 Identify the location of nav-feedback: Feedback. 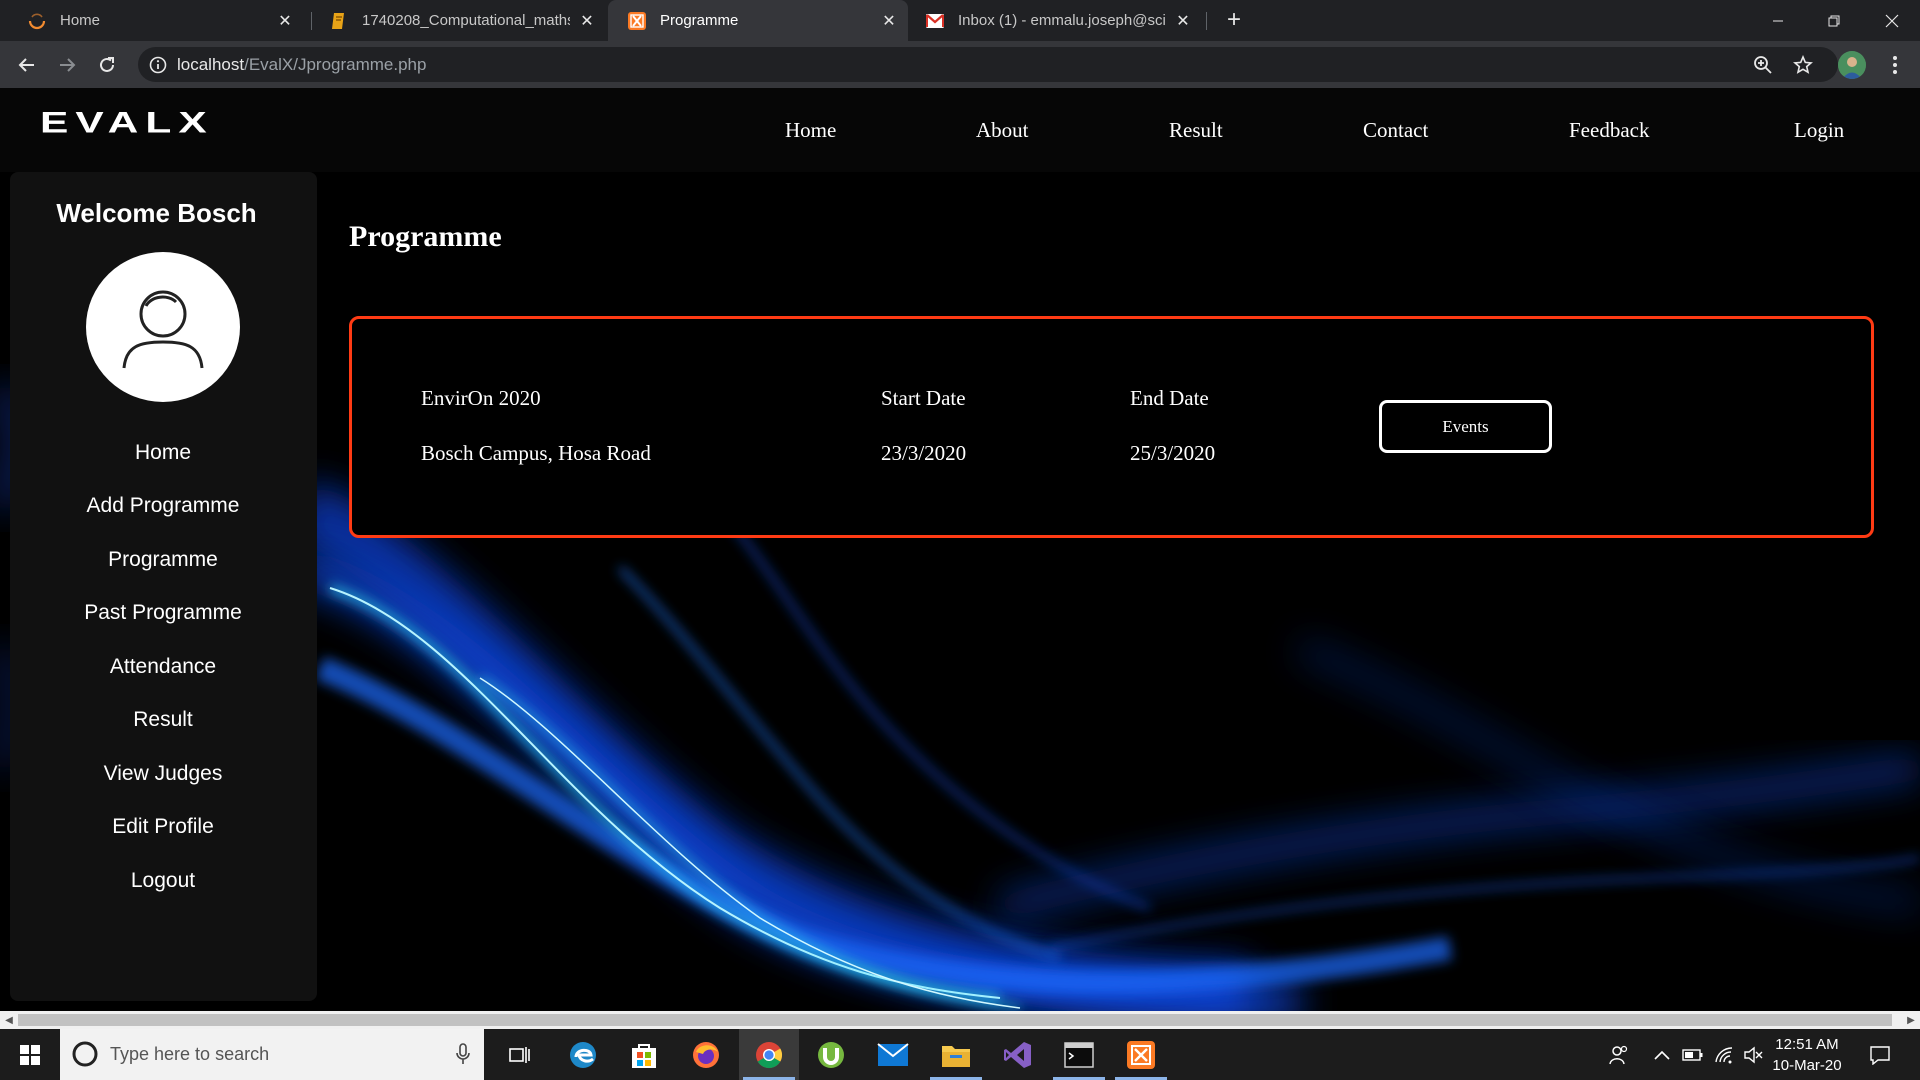
(1609, 130).